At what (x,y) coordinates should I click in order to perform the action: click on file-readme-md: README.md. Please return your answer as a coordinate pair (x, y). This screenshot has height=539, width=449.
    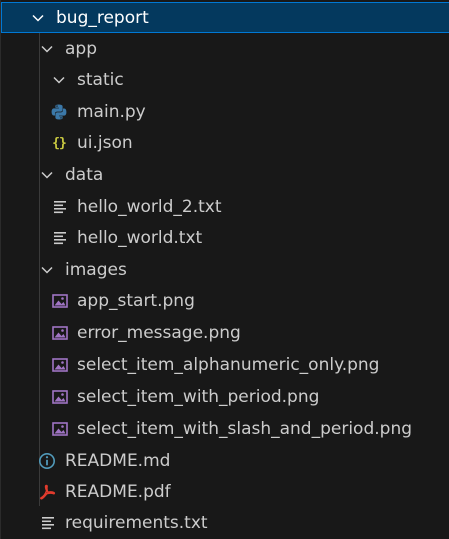
    Looking at the image, I should click on (225, 461).